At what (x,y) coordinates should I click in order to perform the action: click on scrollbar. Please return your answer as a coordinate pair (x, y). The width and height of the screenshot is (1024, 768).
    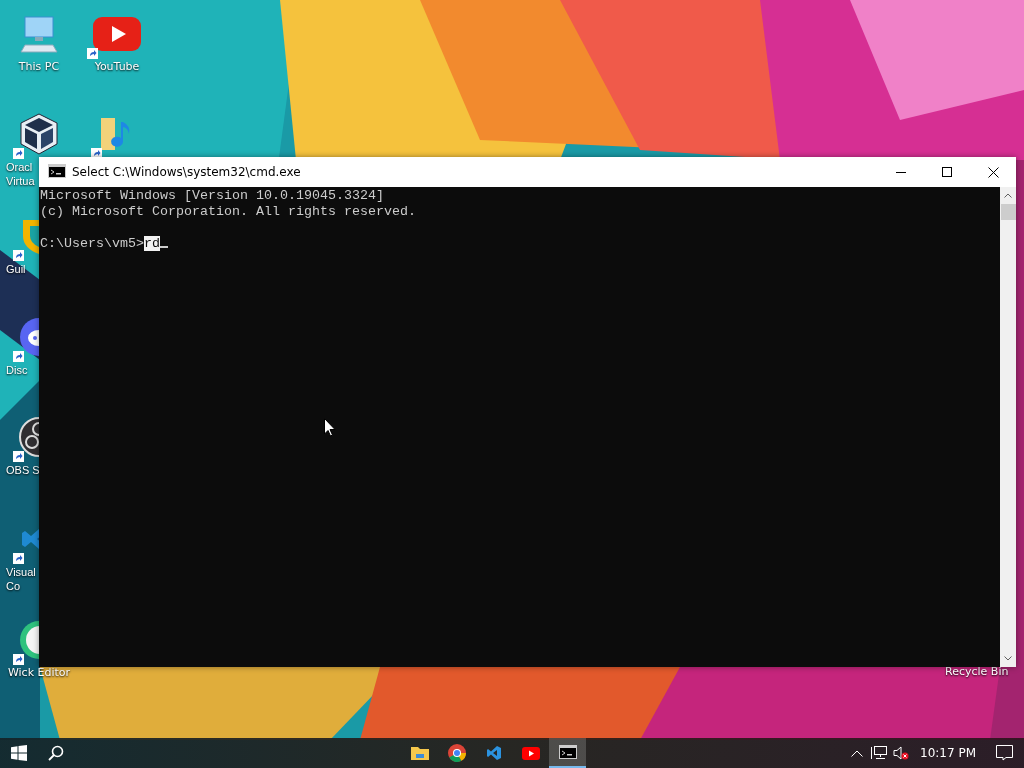
    Looking at the image, I should click on (1008, 427).